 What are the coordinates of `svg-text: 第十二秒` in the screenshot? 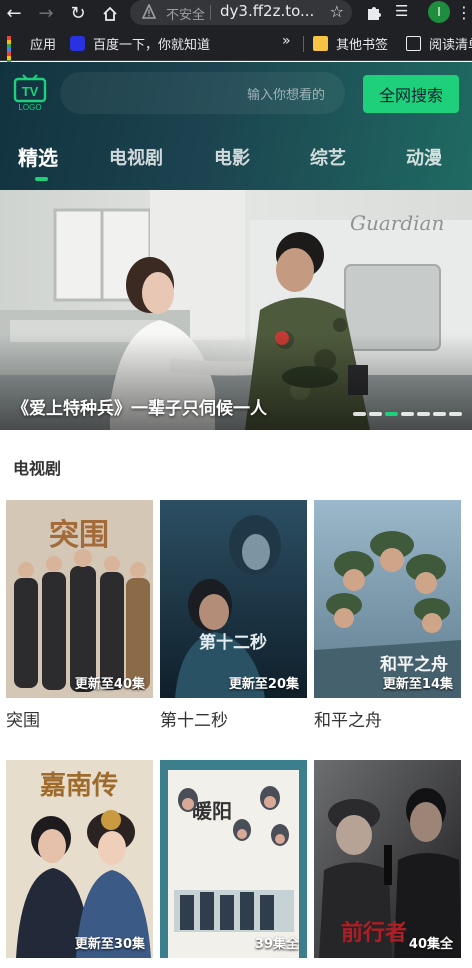 It's located at (233, 642).